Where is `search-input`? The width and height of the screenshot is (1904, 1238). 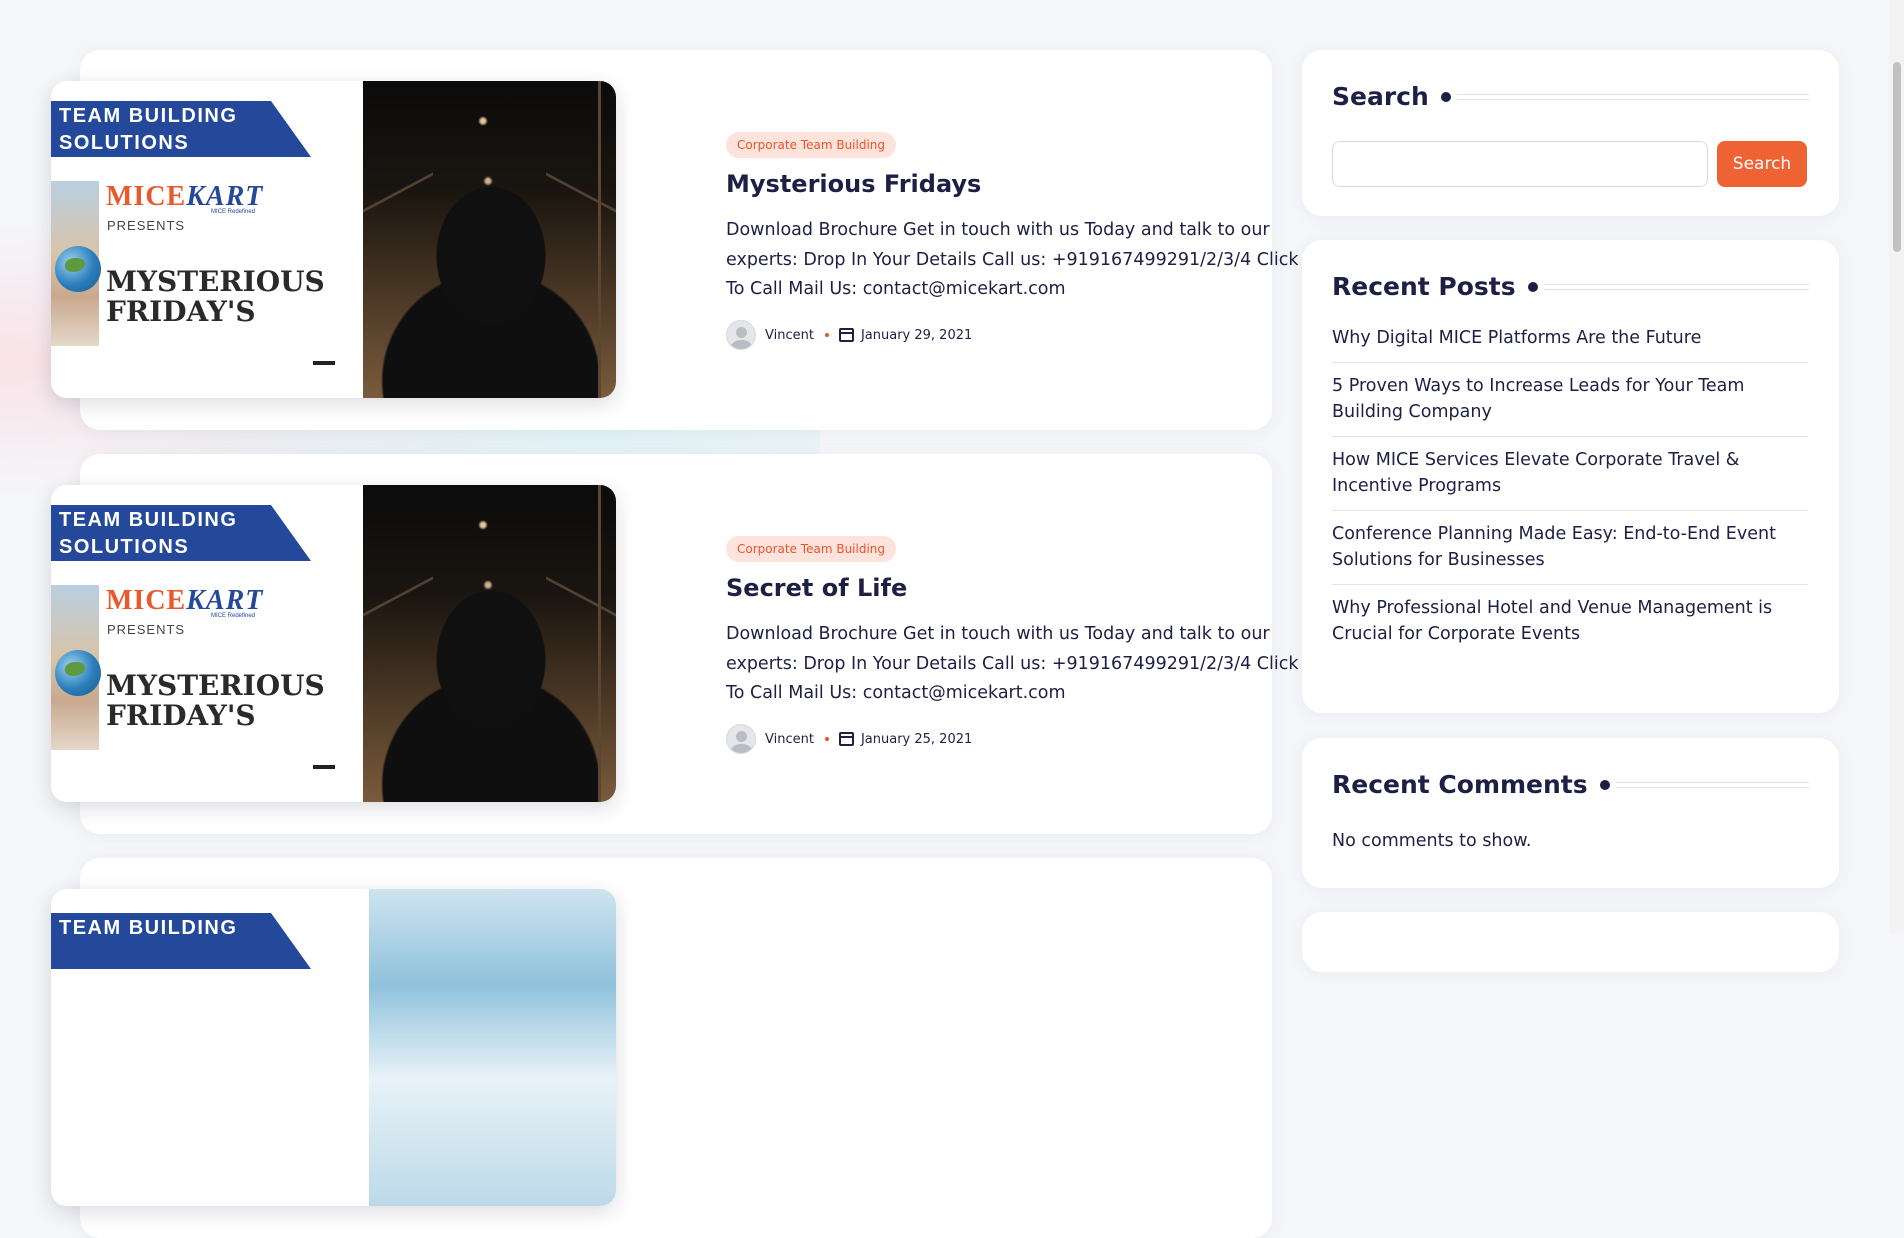
search-input is located at coordinates (1520, 164).